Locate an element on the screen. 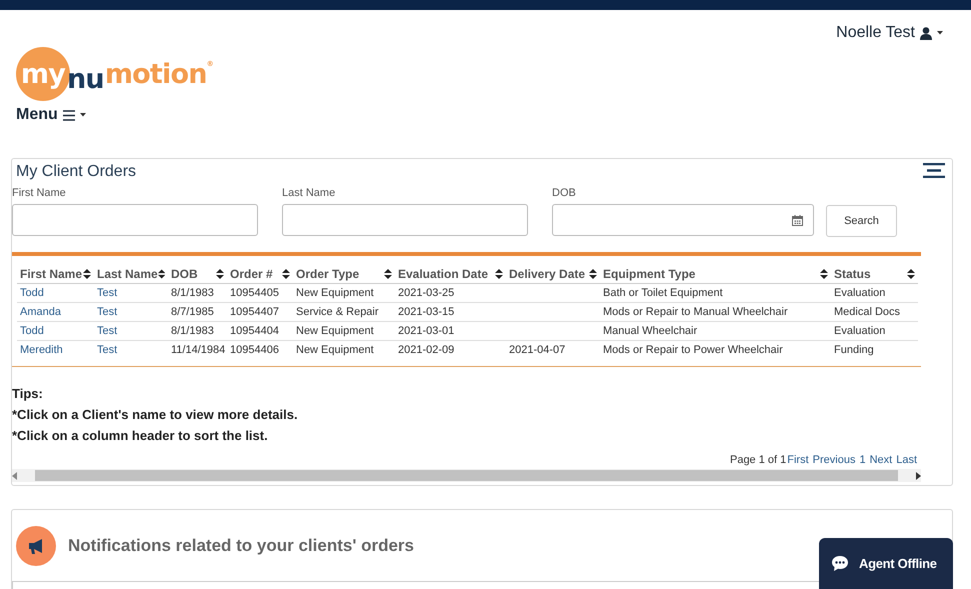 The width and height of the screenshot is (971, 589). column-header: Equipment Type is located at coordinates (649, 274).